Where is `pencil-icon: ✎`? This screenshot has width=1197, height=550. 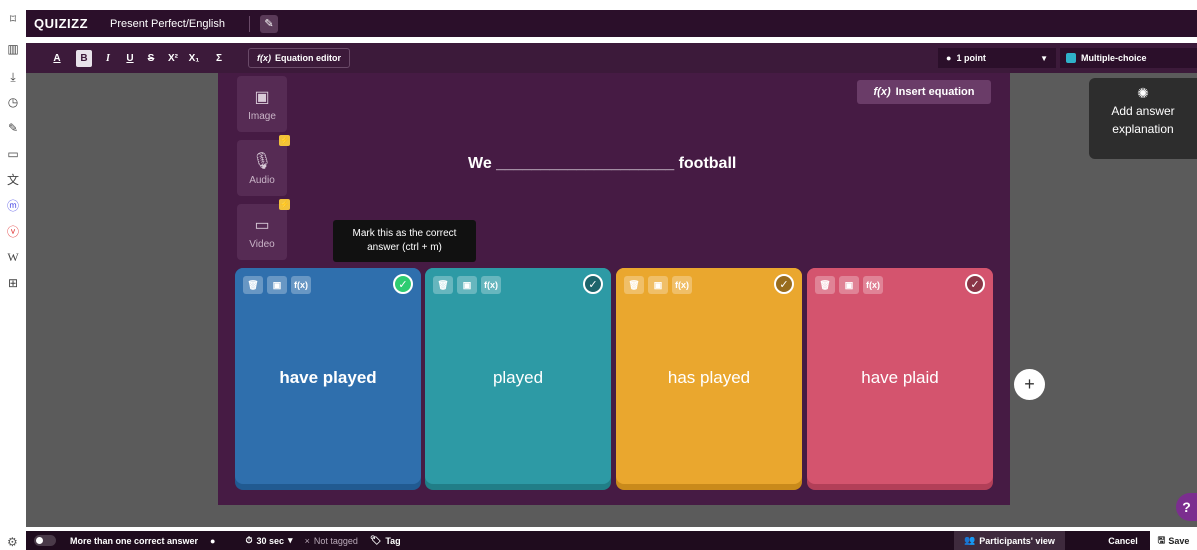
pencil-icon: ✎ is located at coordinates (269, 23).